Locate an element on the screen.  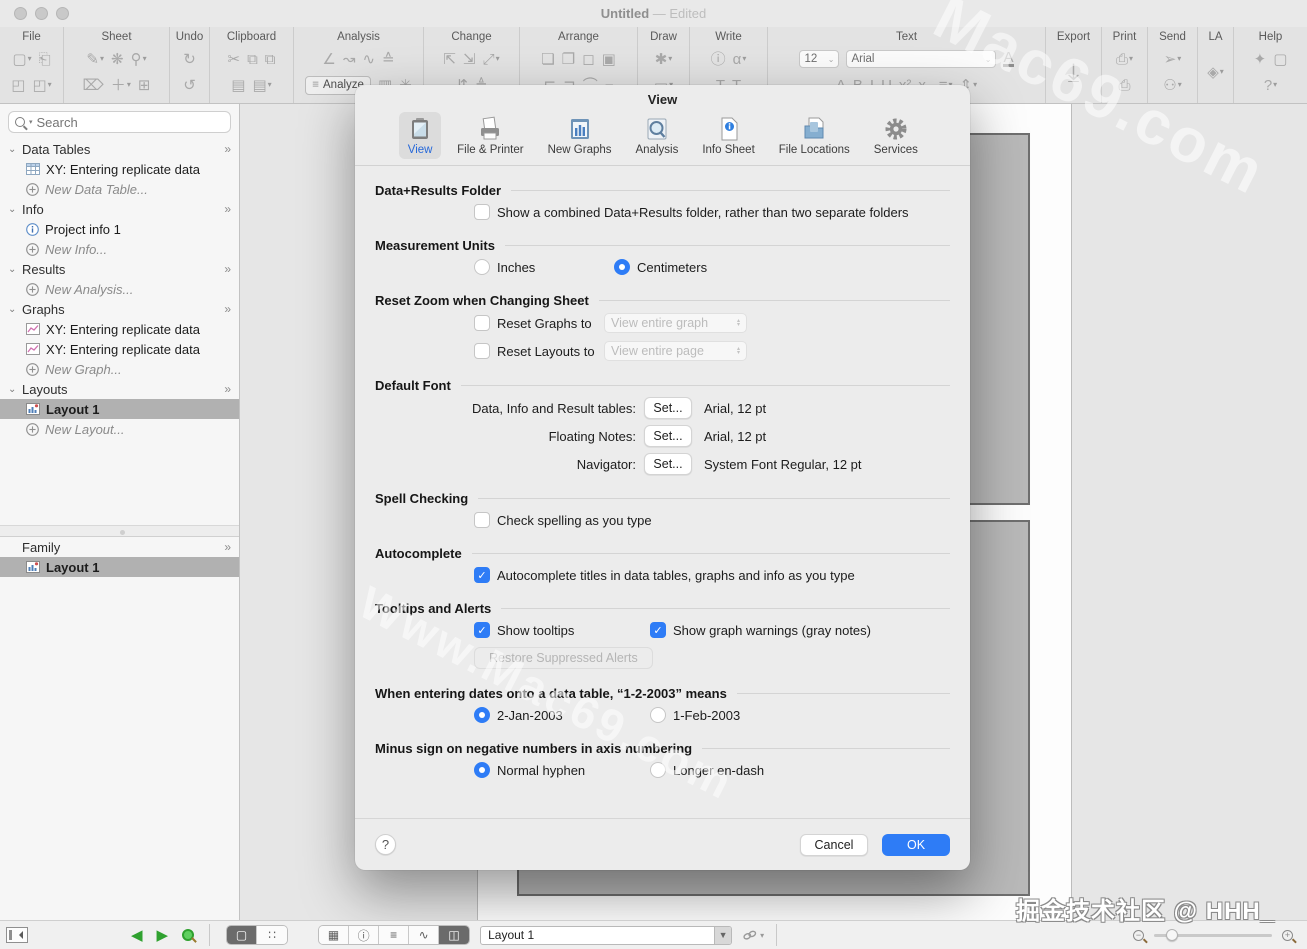
graph-view-button: ∿ is located at coordinates (424, 935).